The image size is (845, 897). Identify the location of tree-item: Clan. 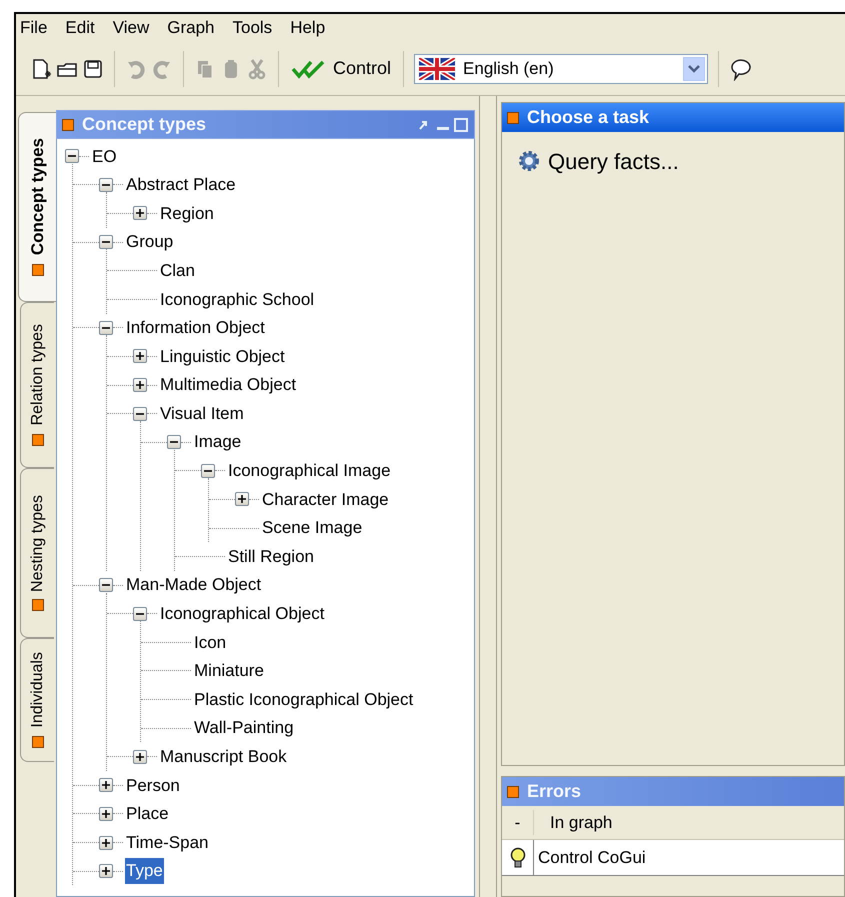
(177, 271).